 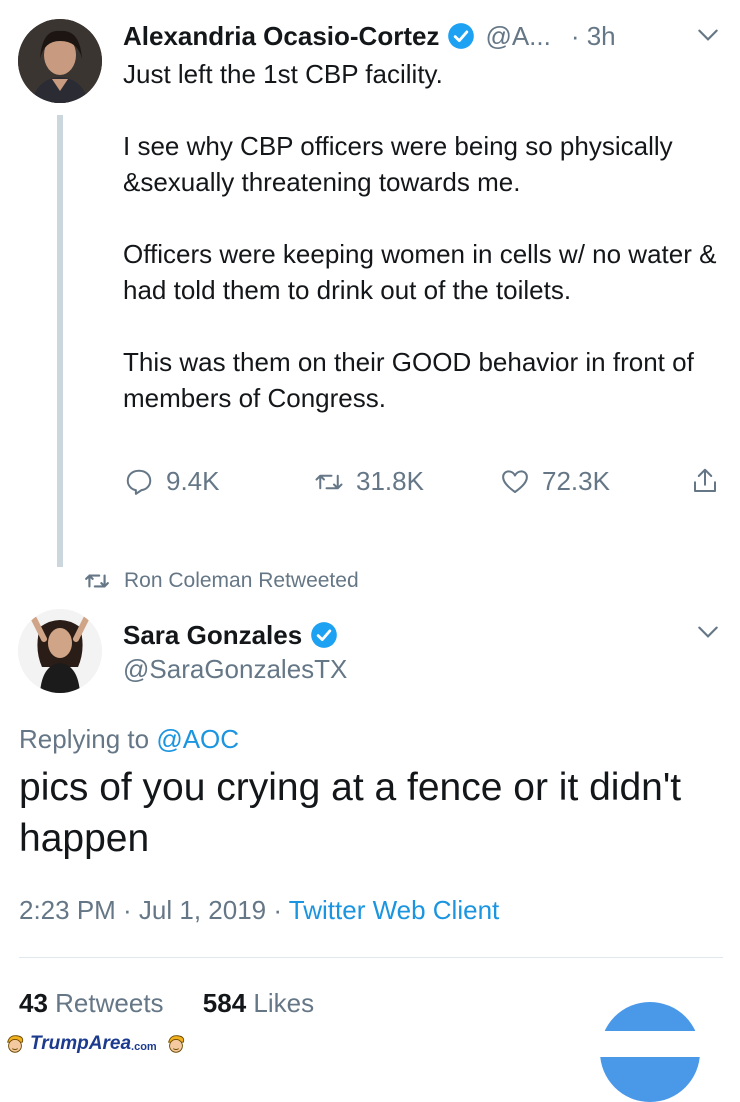 I want to click on tweet1-header: Alexandria Ocasio-Cortez @A... · 3h, so click(x=369, y=36).